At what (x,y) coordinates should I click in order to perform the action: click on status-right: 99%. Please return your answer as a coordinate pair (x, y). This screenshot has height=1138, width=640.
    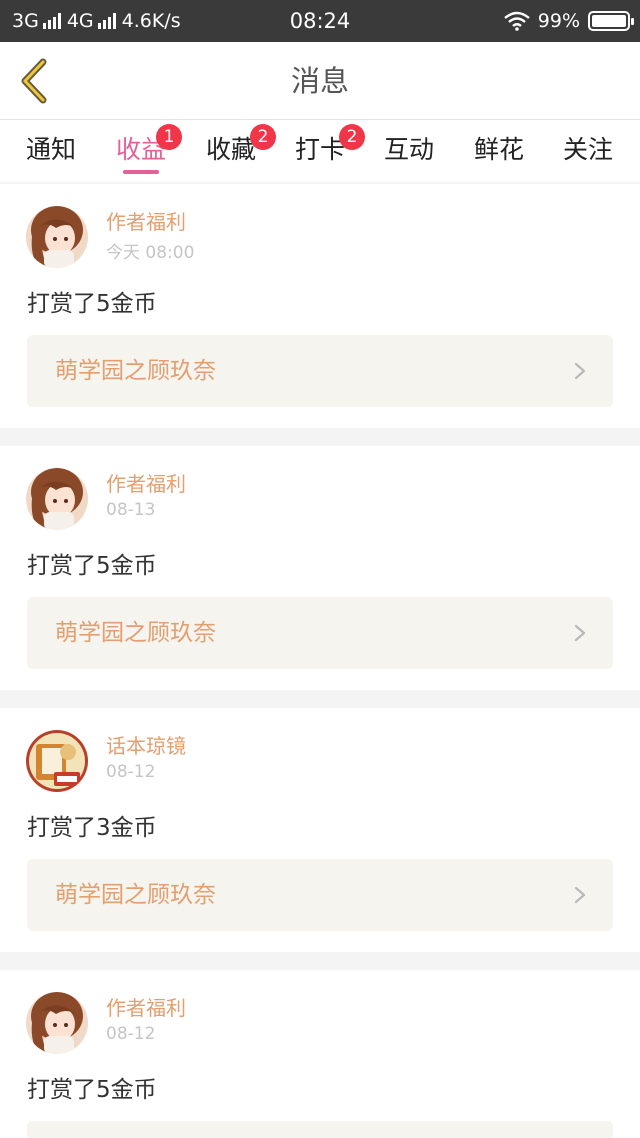
    Looking at the image, I should click on (568, 21).